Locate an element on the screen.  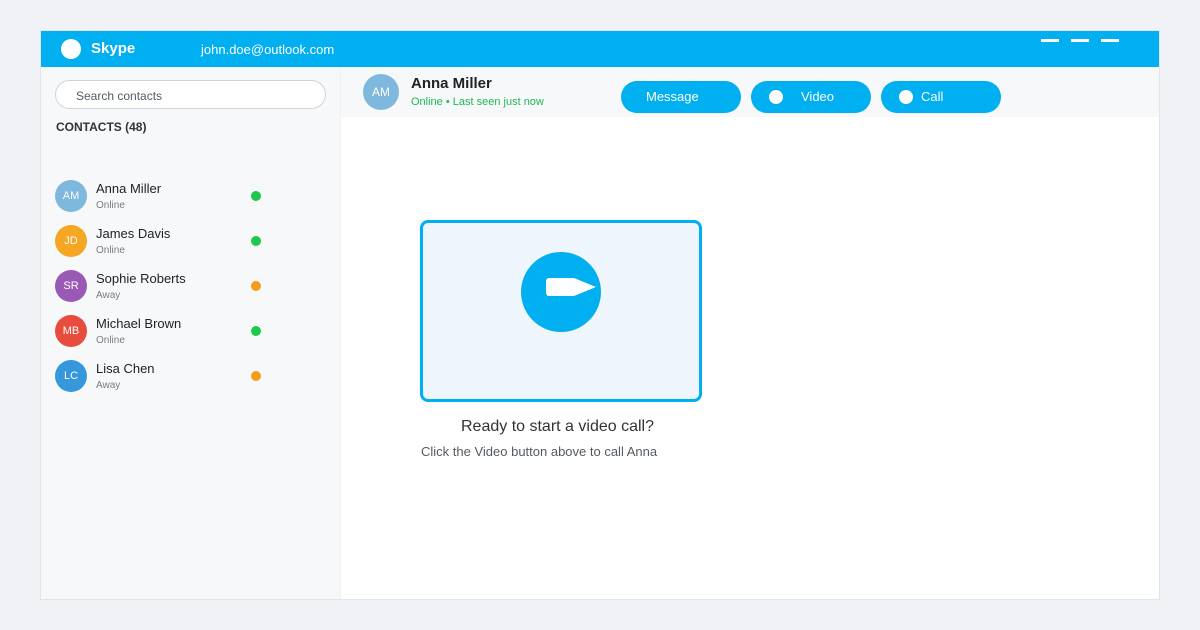
contact-name: Sophie Roberts is located at coordinates (141, 278).